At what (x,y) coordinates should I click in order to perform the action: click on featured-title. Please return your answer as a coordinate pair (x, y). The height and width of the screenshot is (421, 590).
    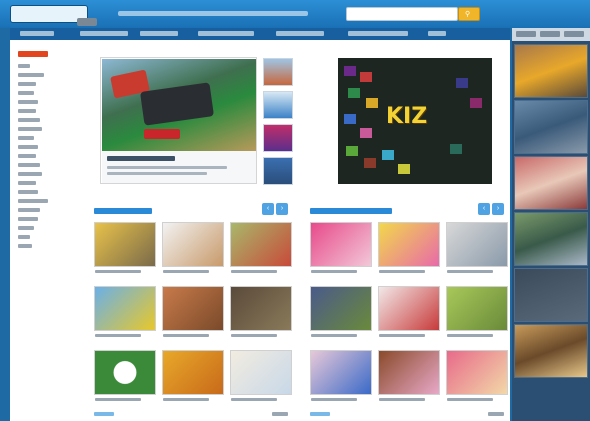
    Looking at the image, I should click on (141, 158).